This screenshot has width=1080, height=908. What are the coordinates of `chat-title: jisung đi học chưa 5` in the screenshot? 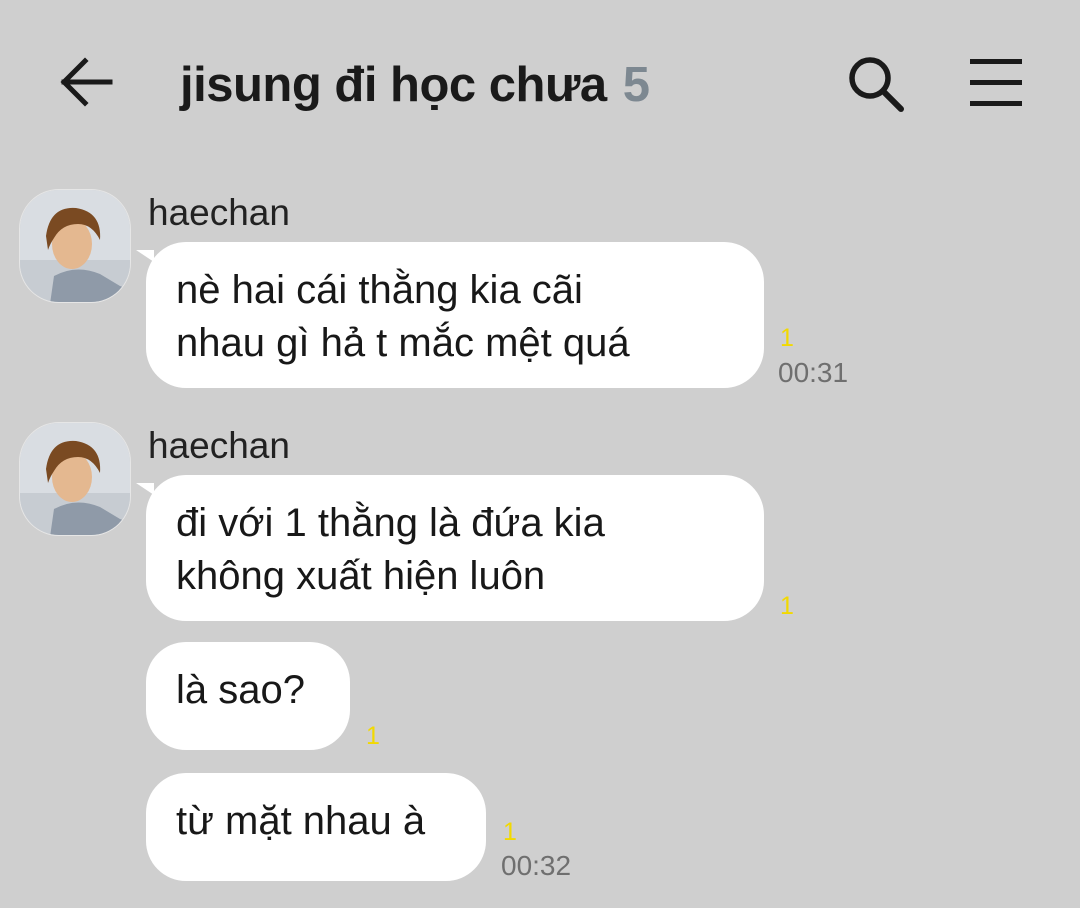 It's located at (415, 85).